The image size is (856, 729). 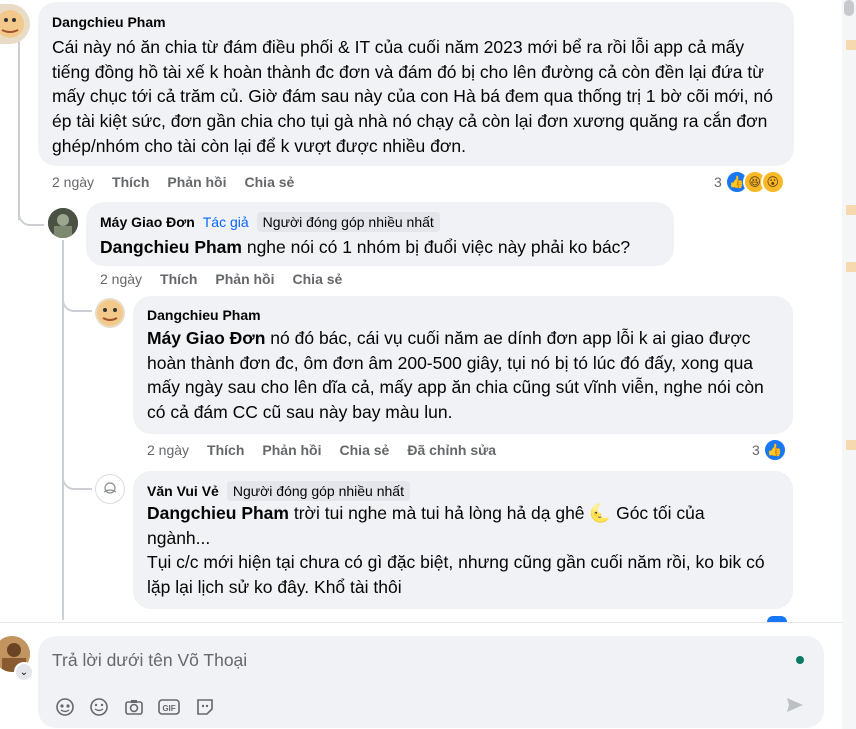 What do you see at coordinates (600, 513) in the screenshot?
I see `emoji-icon: 🌜` at bounding box center [600, 513].